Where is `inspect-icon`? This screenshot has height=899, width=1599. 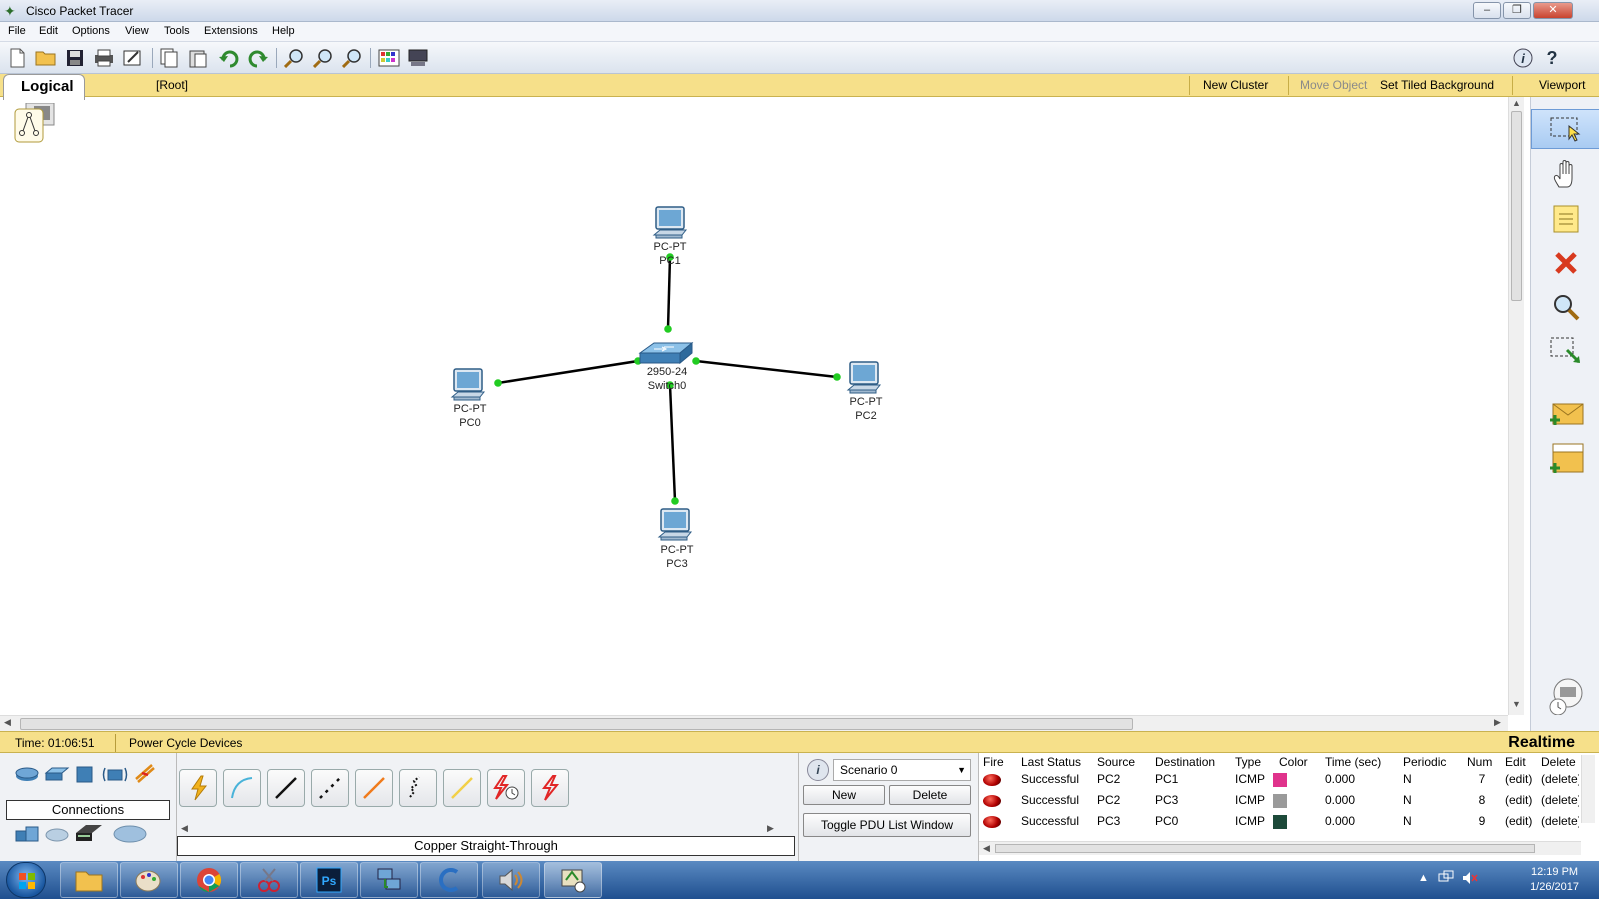
inspect-icon is located at coordinates (1565, 307).